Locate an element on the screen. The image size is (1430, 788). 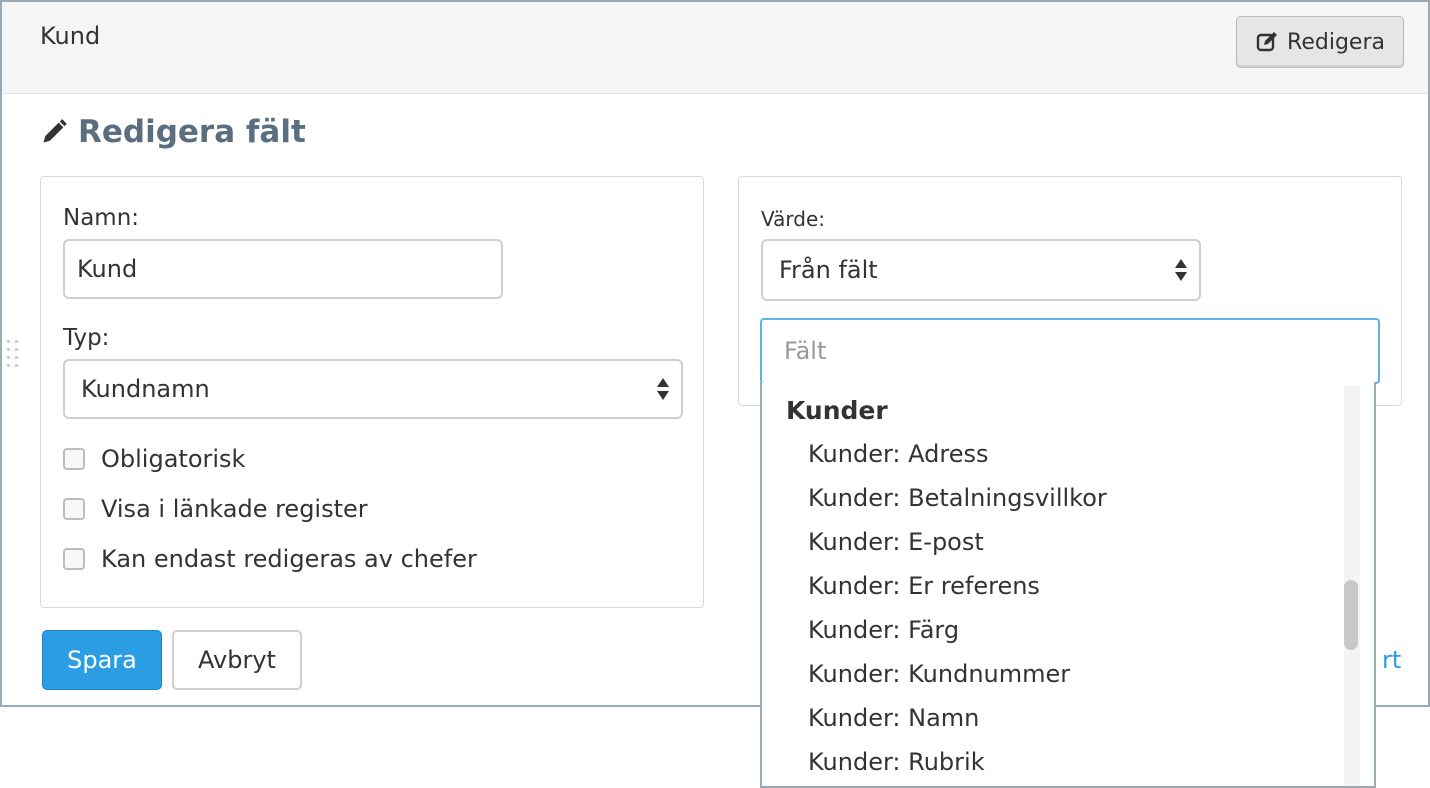
save-button: Spara is located at coordinates (102, 660).